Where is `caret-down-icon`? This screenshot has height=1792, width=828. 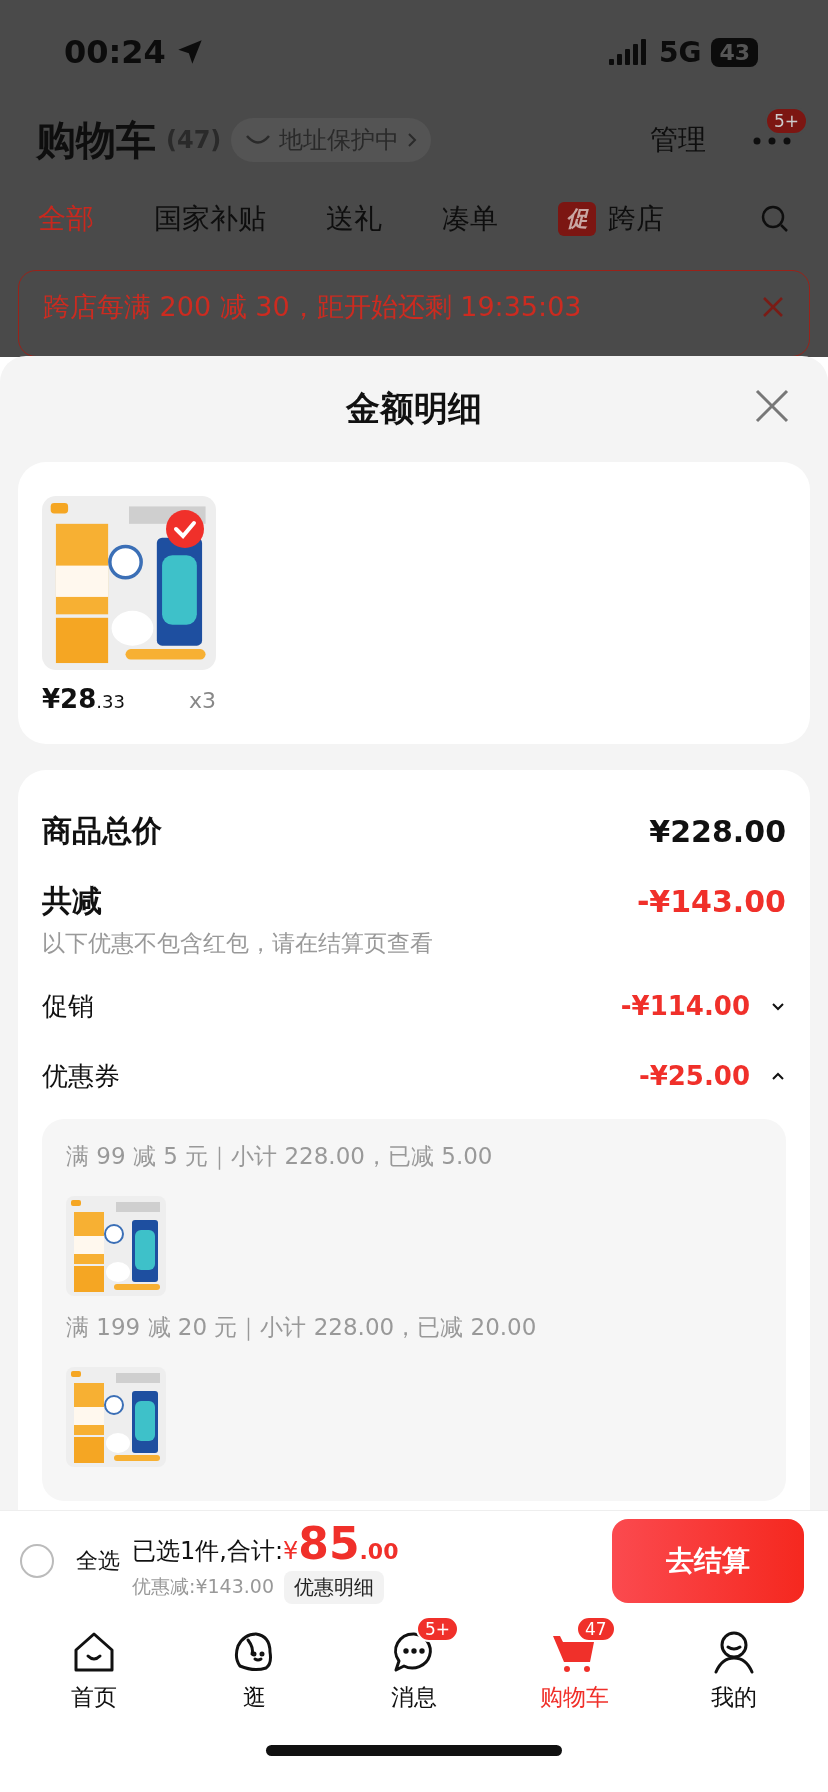
caret-down-icon is located at coordinates (778, 1006).